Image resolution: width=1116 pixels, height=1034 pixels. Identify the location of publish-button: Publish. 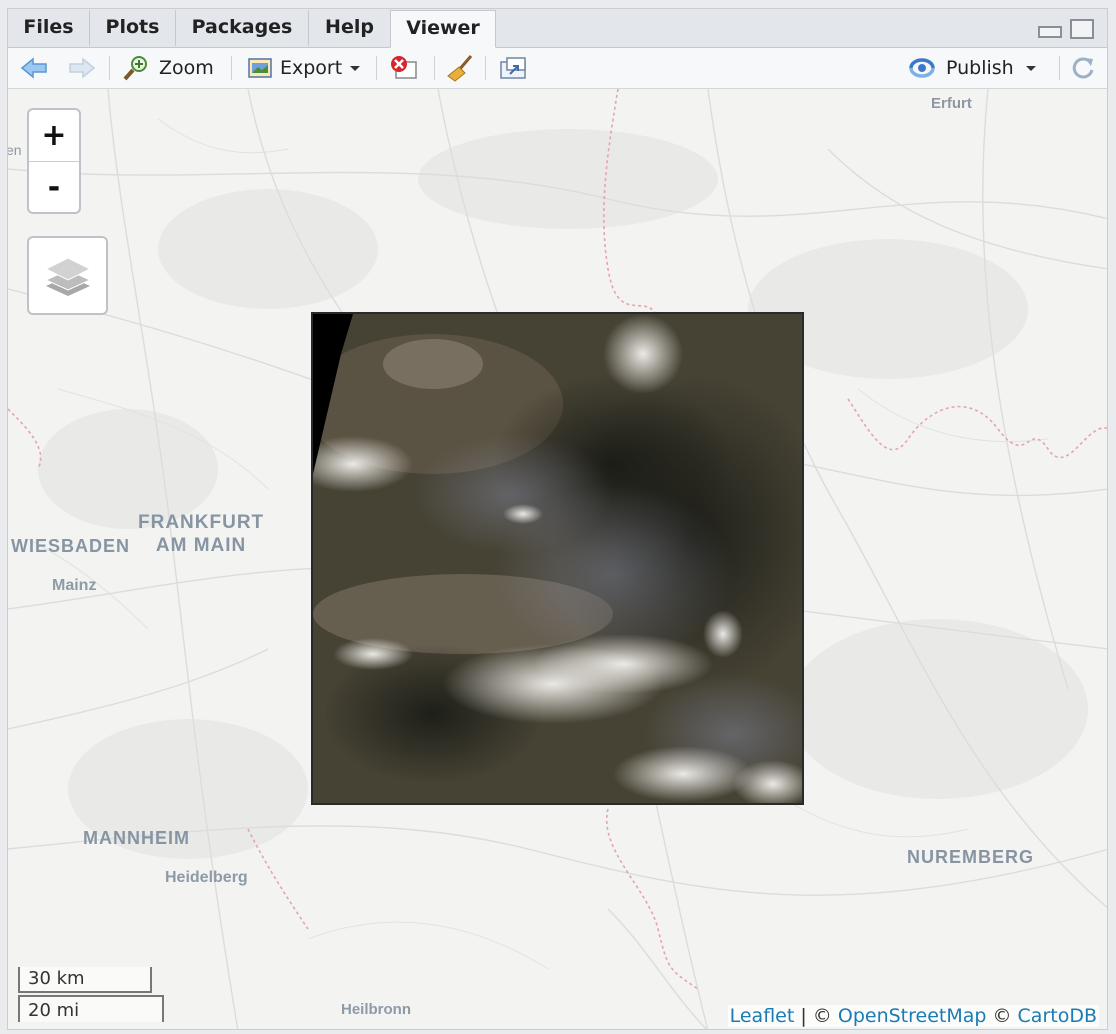
(972, 68).